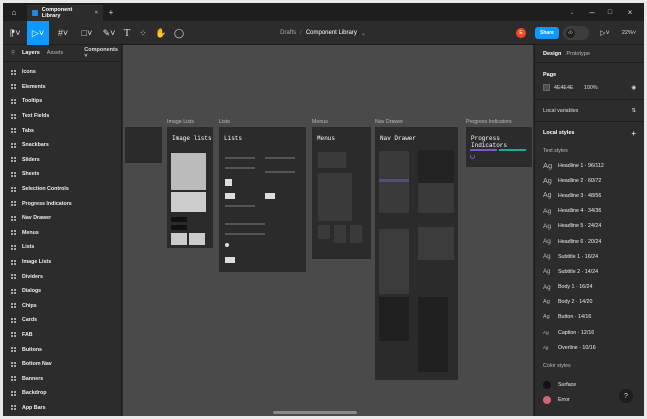 This screenshot has height=419, width=647. I want to click on frame-unnamed, so click(143, 145).